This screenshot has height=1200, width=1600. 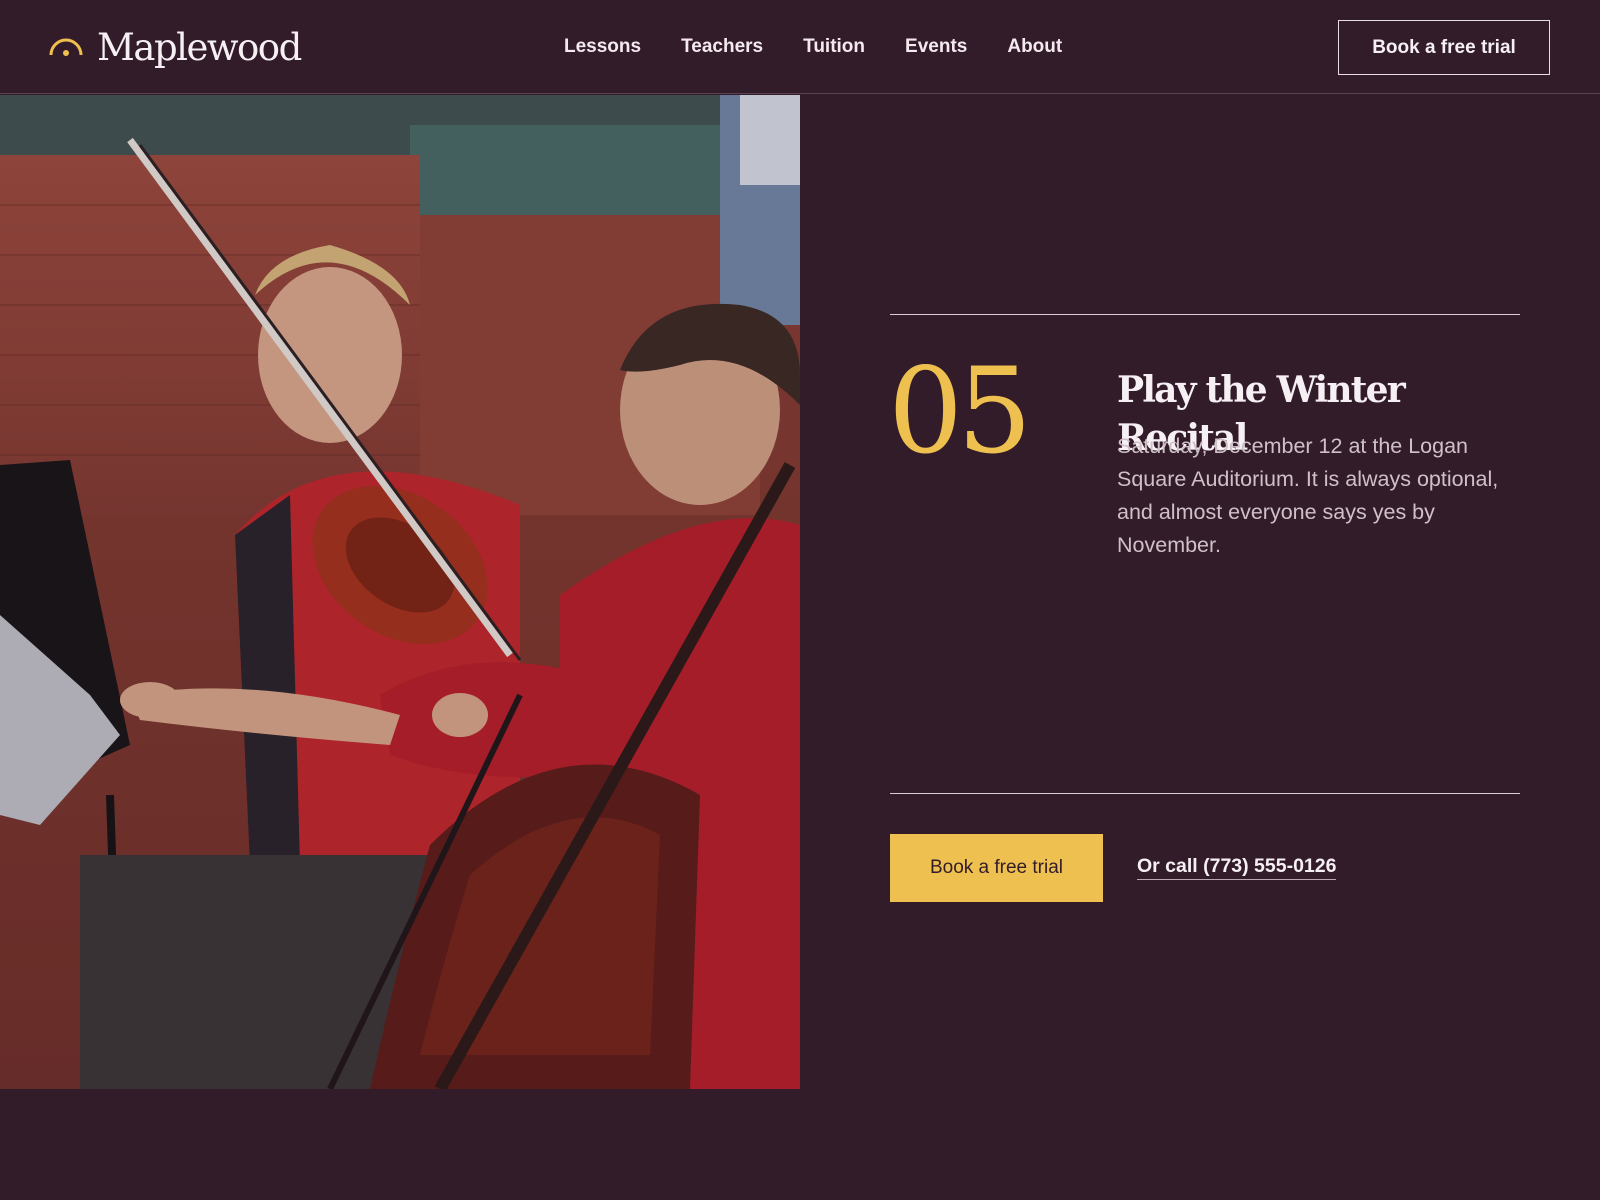 I want to click on nav-item-tuition: Tuition, so click(x=834, y=47).